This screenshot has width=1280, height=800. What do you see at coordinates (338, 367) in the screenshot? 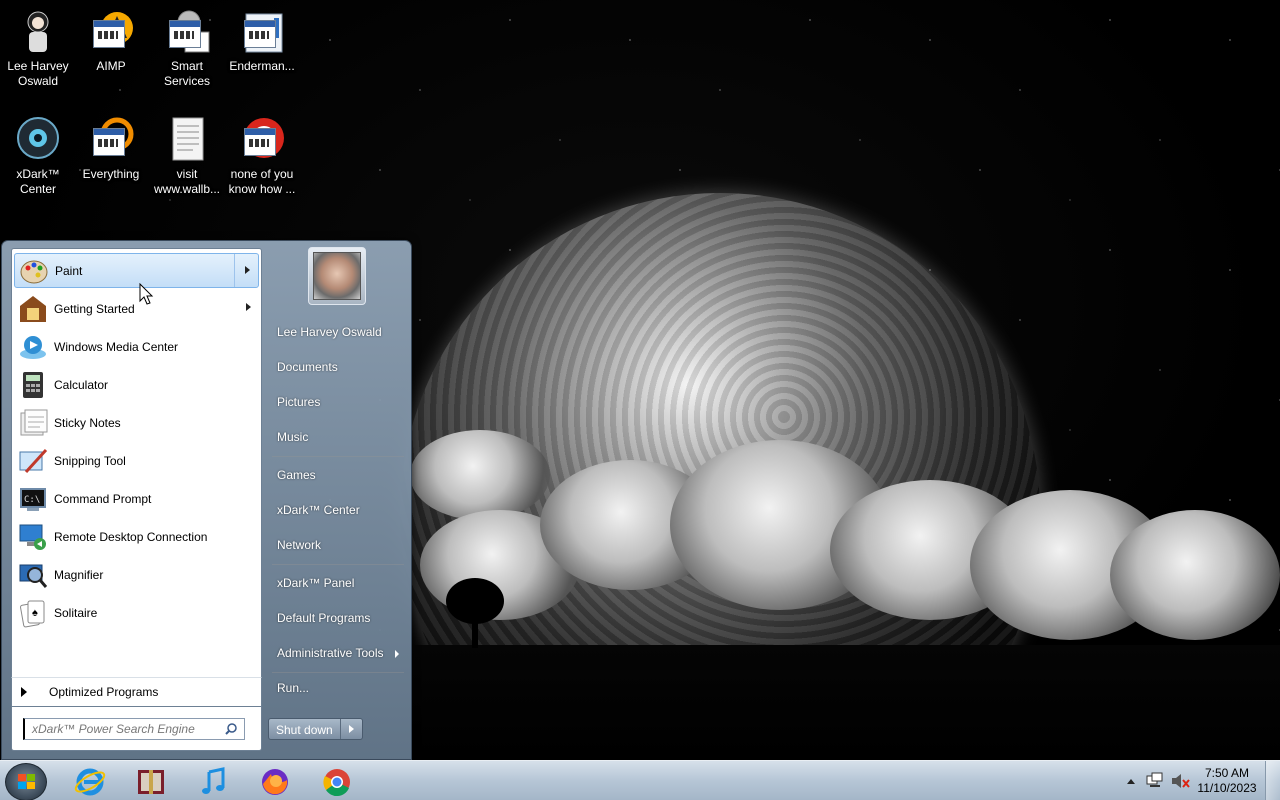
I see `right-link-documents: Documents` at bounding box center [338, 367].